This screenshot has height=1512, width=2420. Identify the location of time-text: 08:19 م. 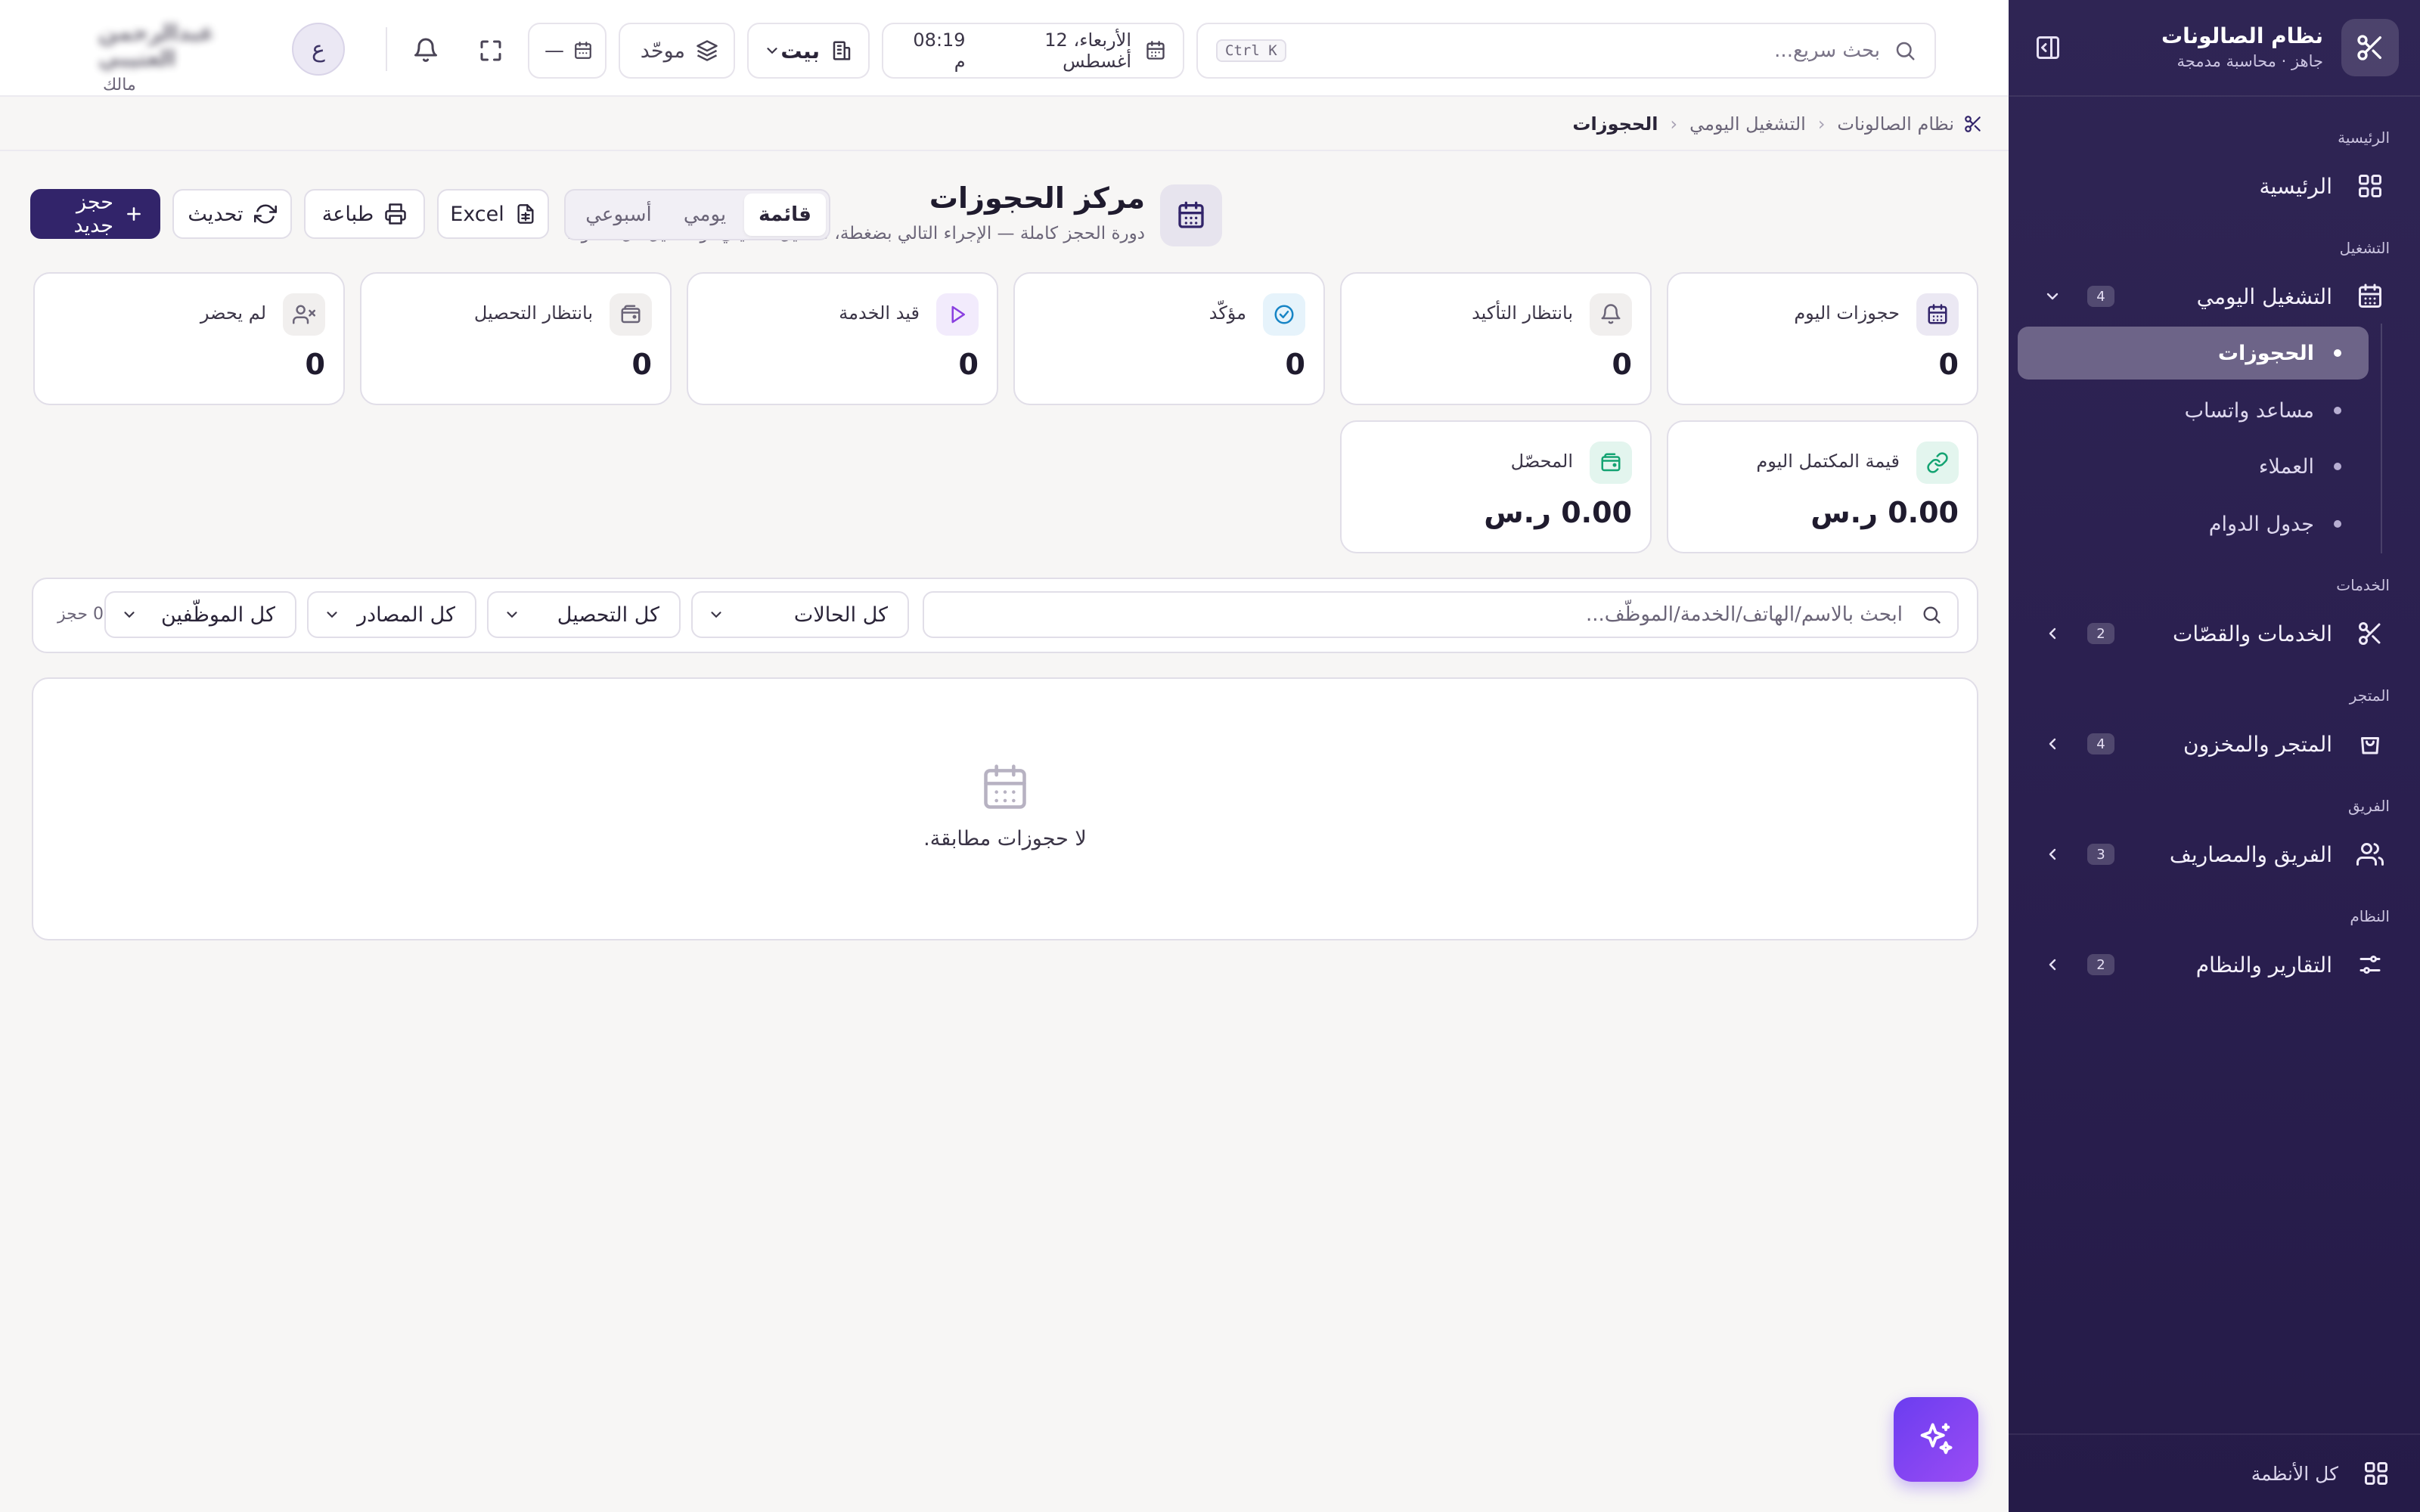
(939, 50).